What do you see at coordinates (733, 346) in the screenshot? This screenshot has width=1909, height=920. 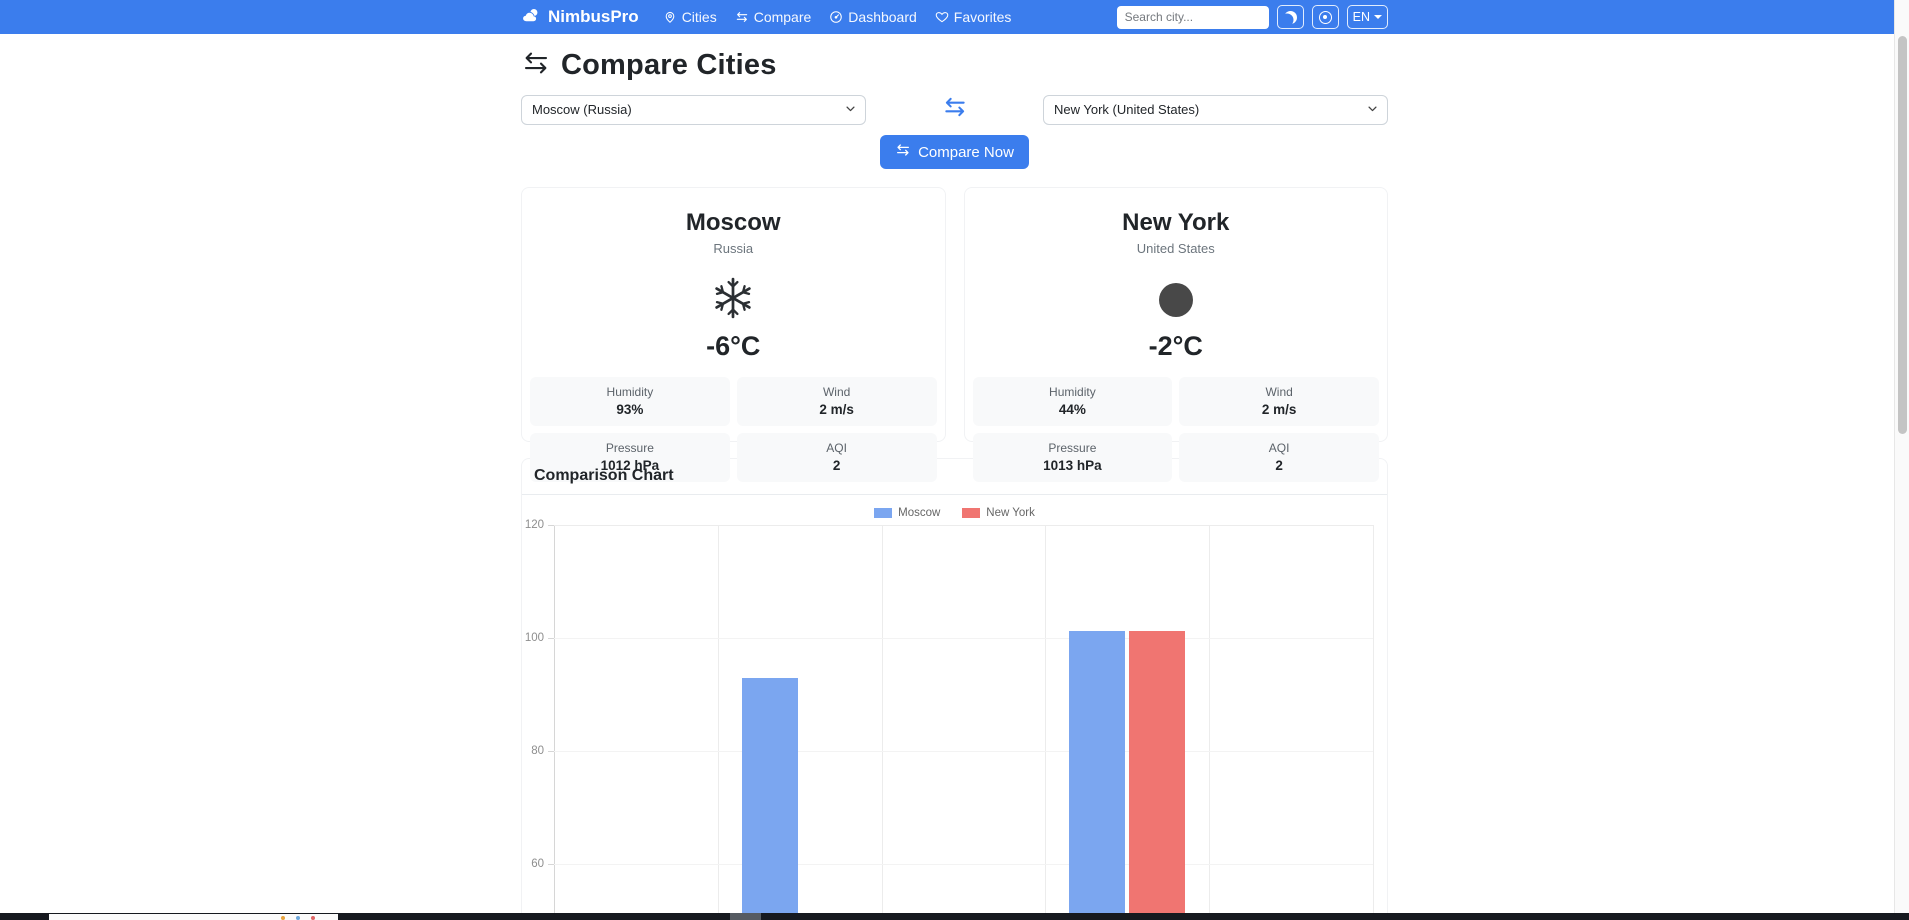 I see `temperature: -6°C` at bounding box center [733, 346].